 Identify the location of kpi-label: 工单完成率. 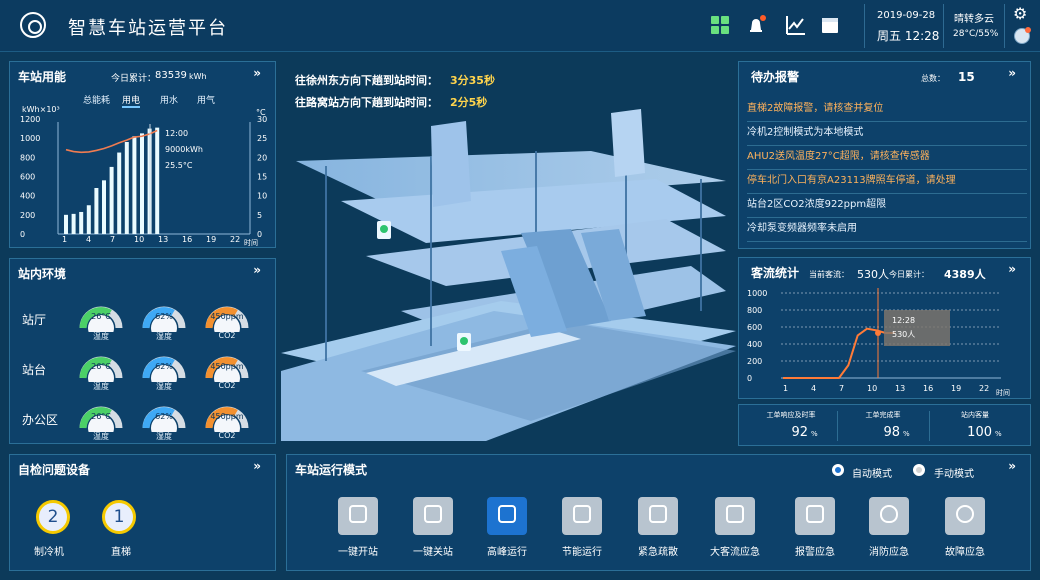
(883, 415).